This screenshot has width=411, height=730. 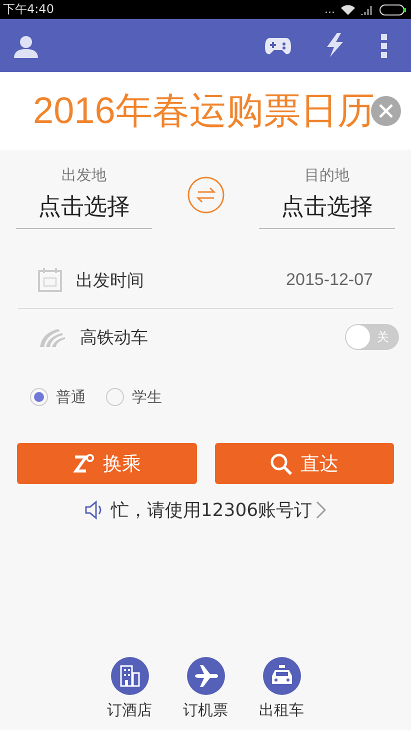 What do you see at coordinates (386, 111) in the screenshot?
I see `close-icon` at bounding box center [386, 111].